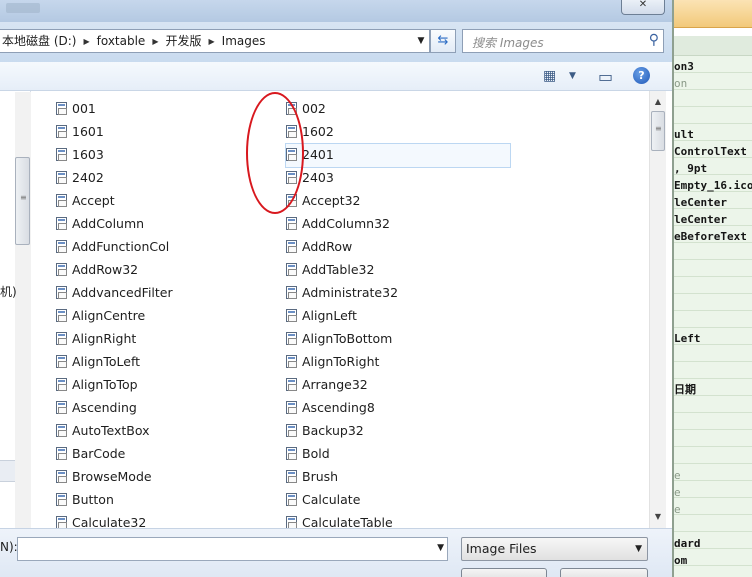 Image resolution: width=752 pixels, height=577 pixels. Describe the element at coordinates (161, 316) in the screenshot. I see `file-item: AlignCentre` at that location.